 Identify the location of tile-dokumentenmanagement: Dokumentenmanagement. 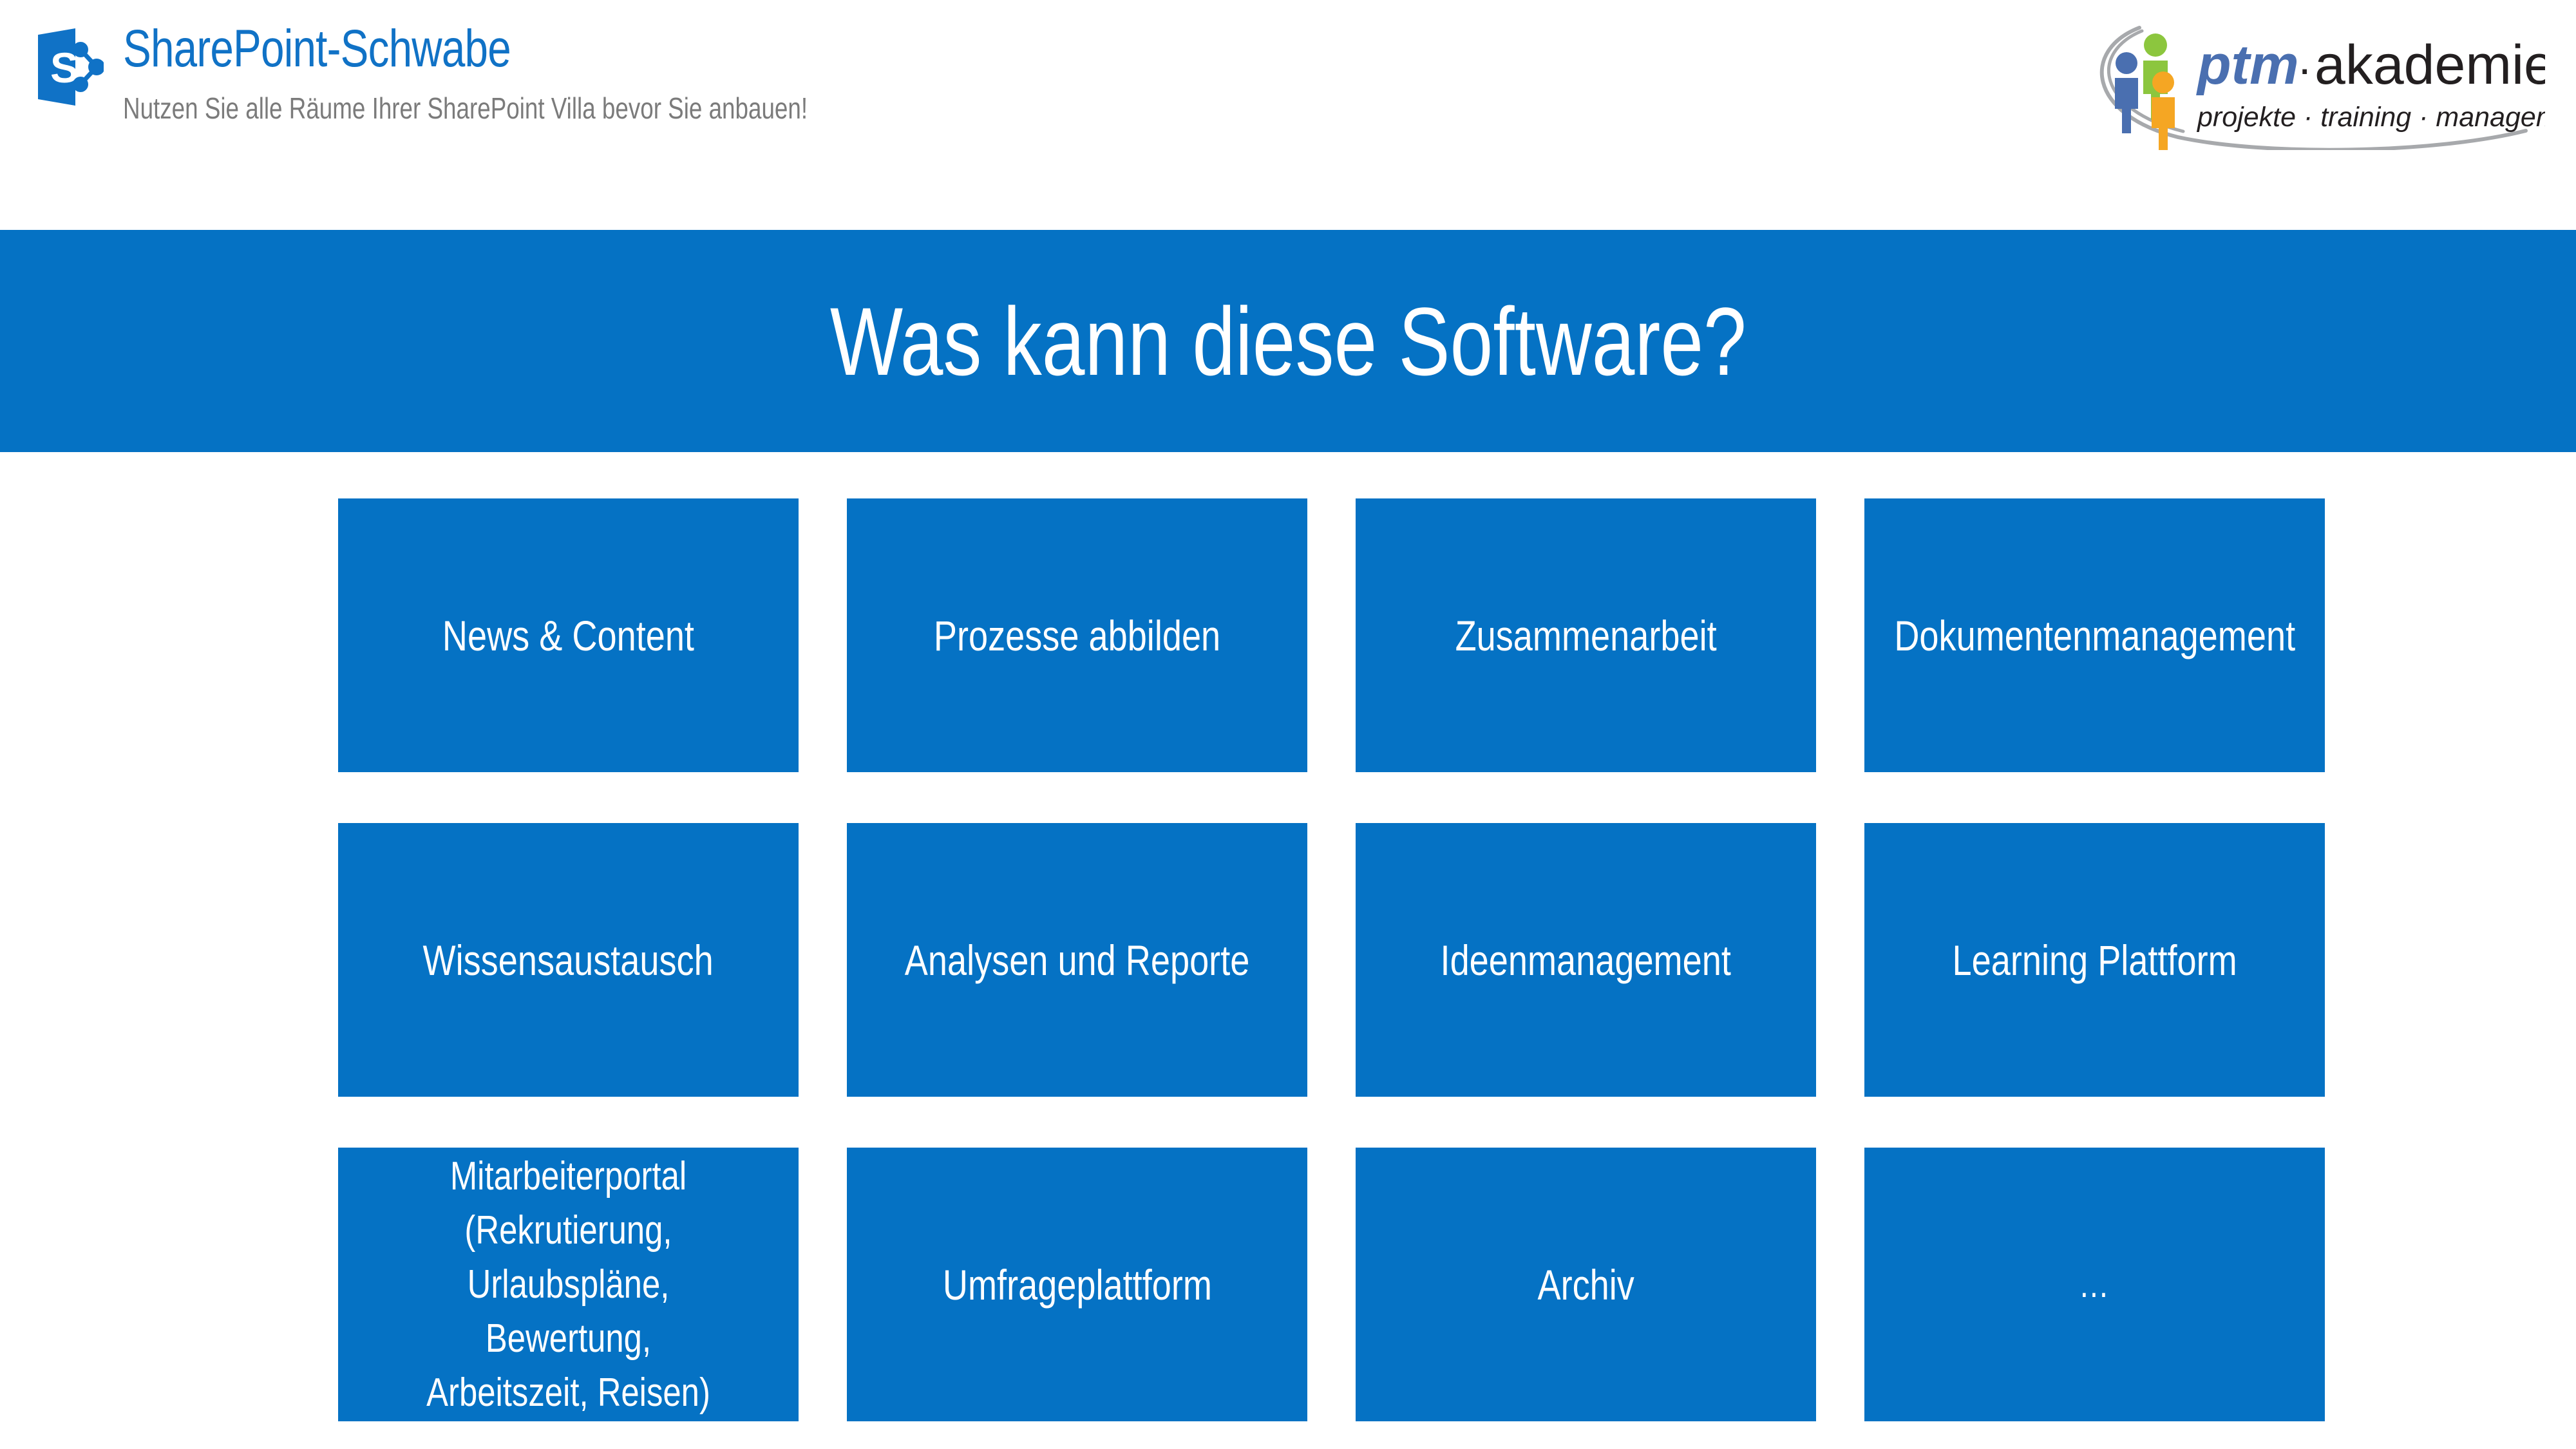
(2094, 635).